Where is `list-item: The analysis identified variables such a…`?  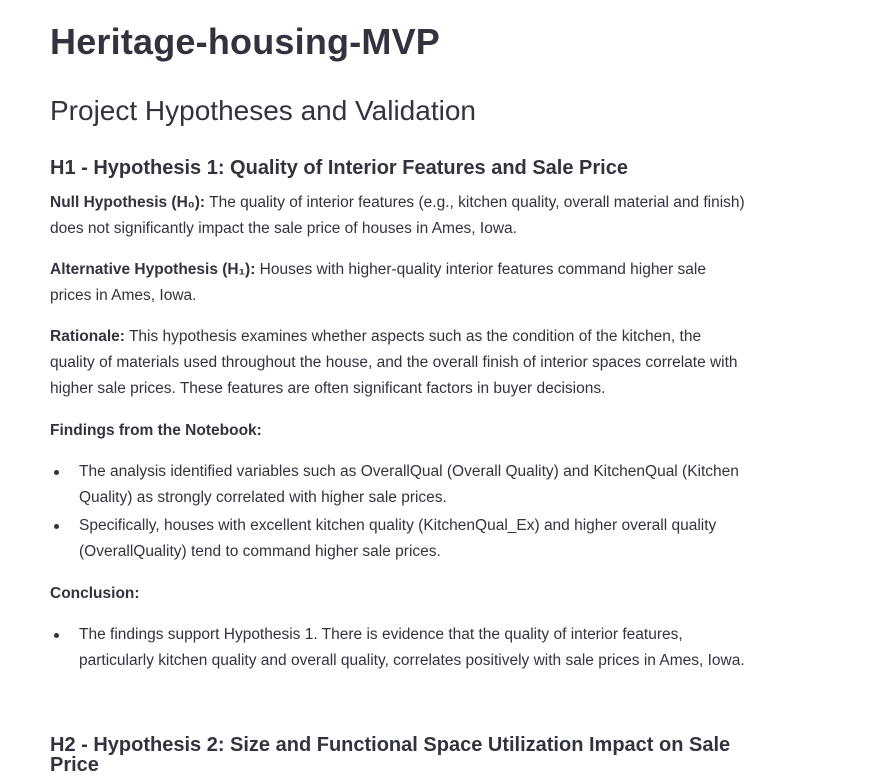
list-item: The analysis identified variables such a… is located at coordinates (400, 485).